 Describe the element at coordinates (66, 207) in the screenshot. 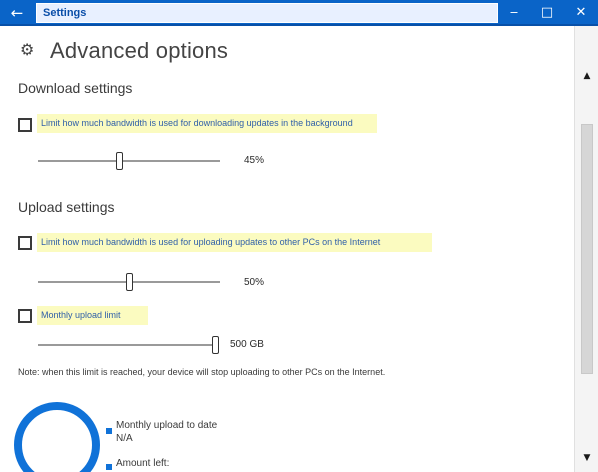

I see `upload-settings-heading: Upload settings` at that location.